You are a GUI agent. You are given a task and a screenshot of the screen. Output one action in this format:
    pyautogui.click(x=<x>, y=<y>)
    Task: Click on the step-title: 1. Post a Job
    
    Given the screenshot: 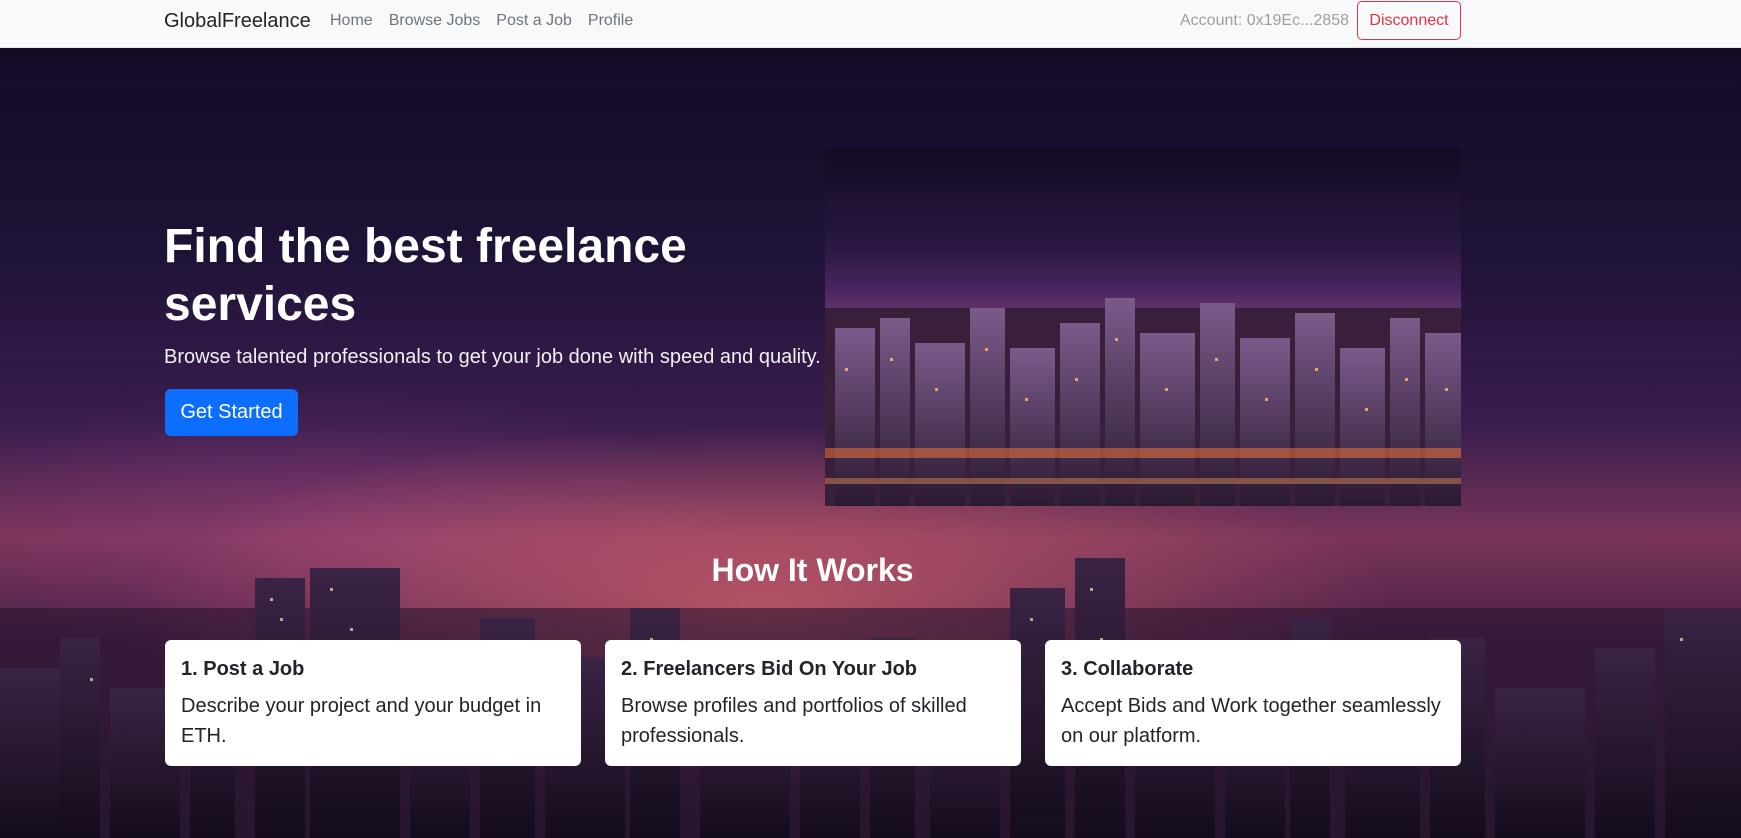 What is the action you would take?
    pyautogui.click(x=243, y=669)
    